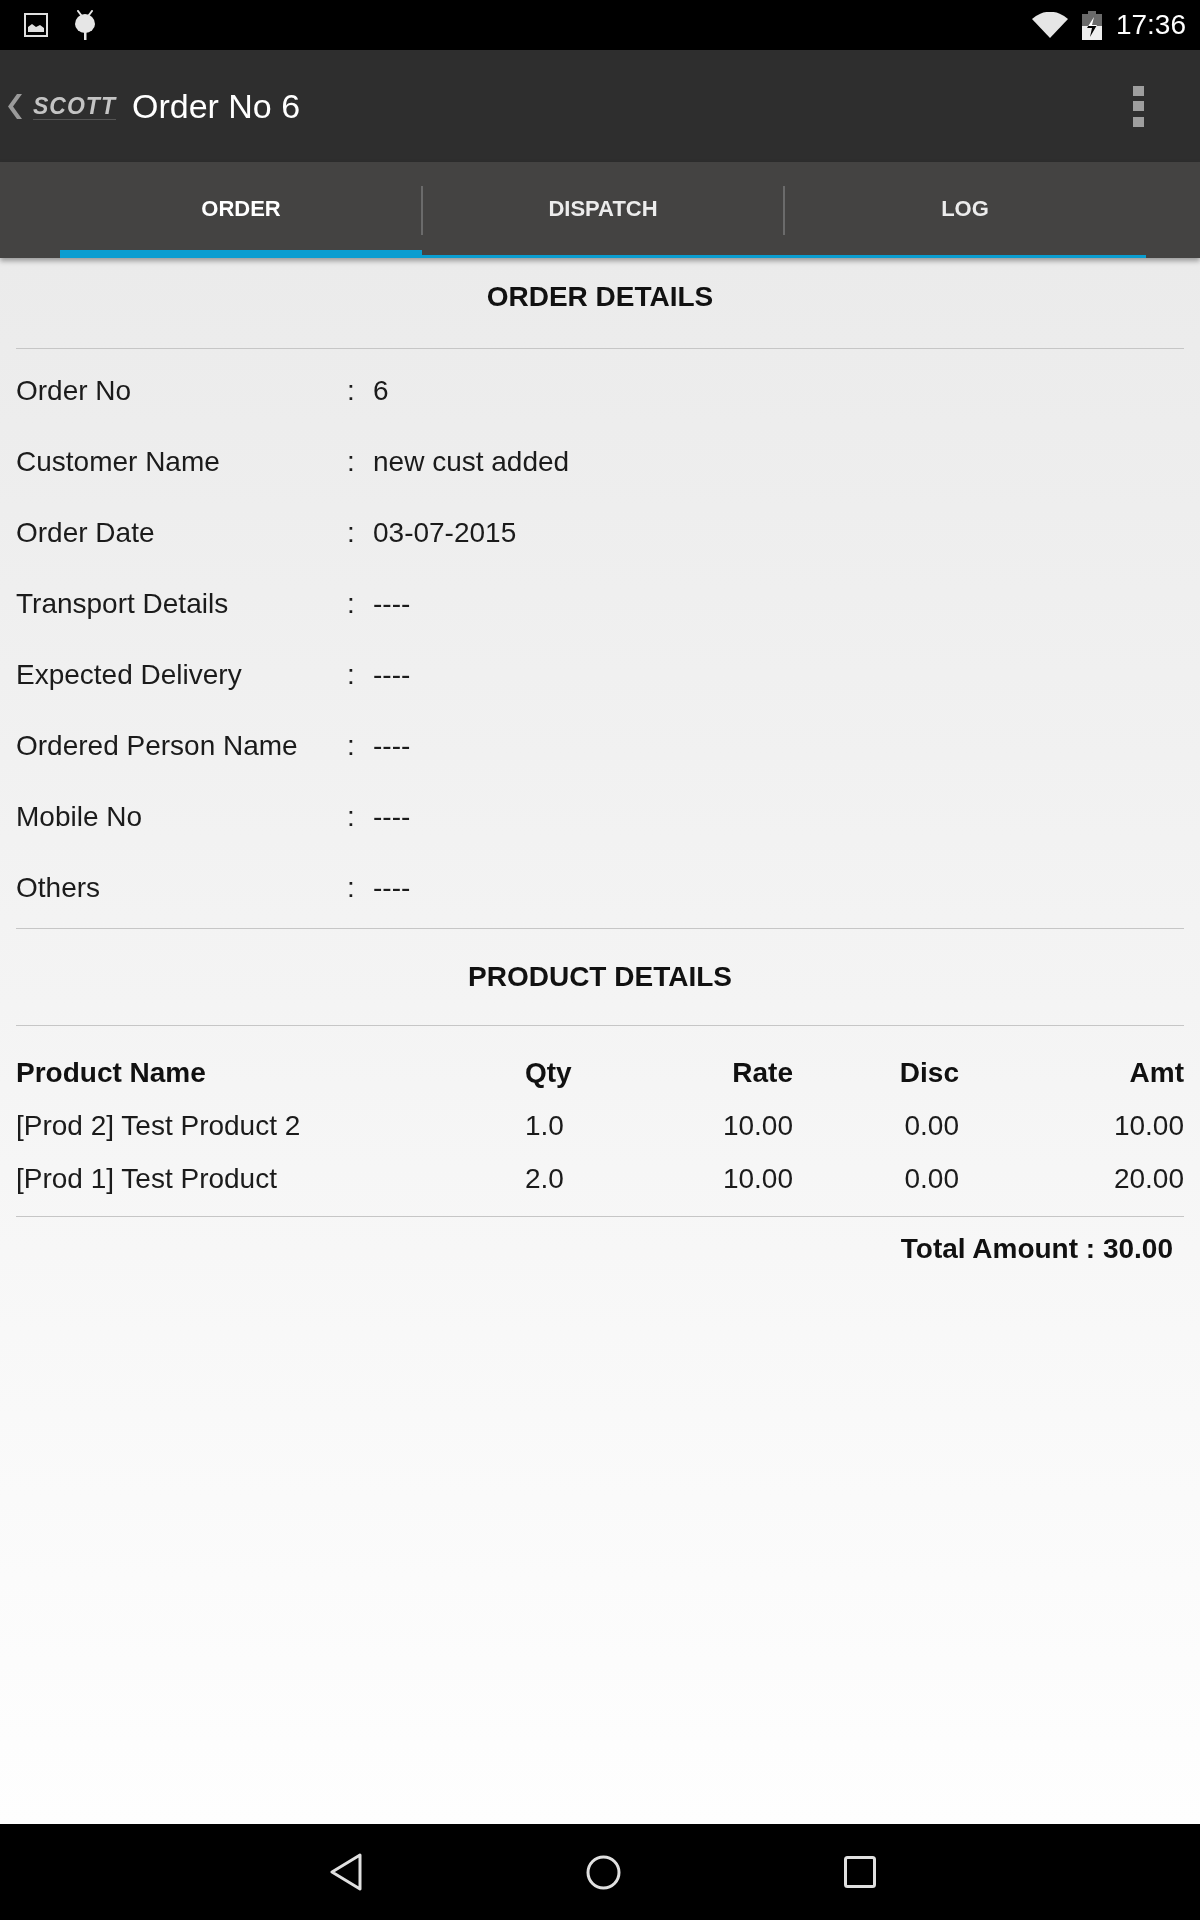 The width and height of the screenshot is (1200, 1920). Describe the element at coordinates (381, 390) in the screenshot. I see `field-value: 6` at that location.